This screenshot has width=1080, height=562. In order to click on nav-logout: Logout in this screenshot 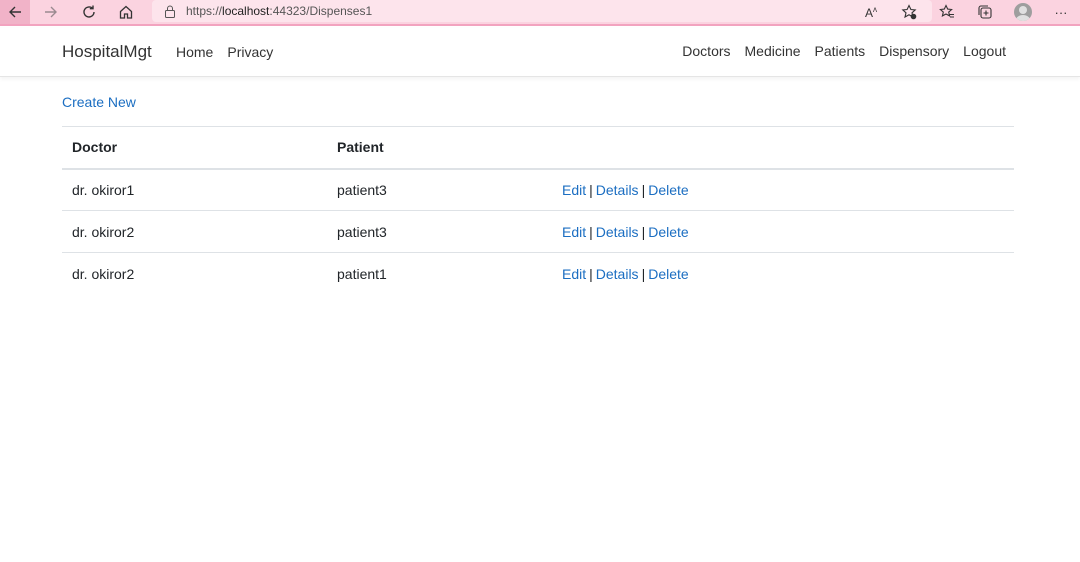, I will do `click(984, 51)`.